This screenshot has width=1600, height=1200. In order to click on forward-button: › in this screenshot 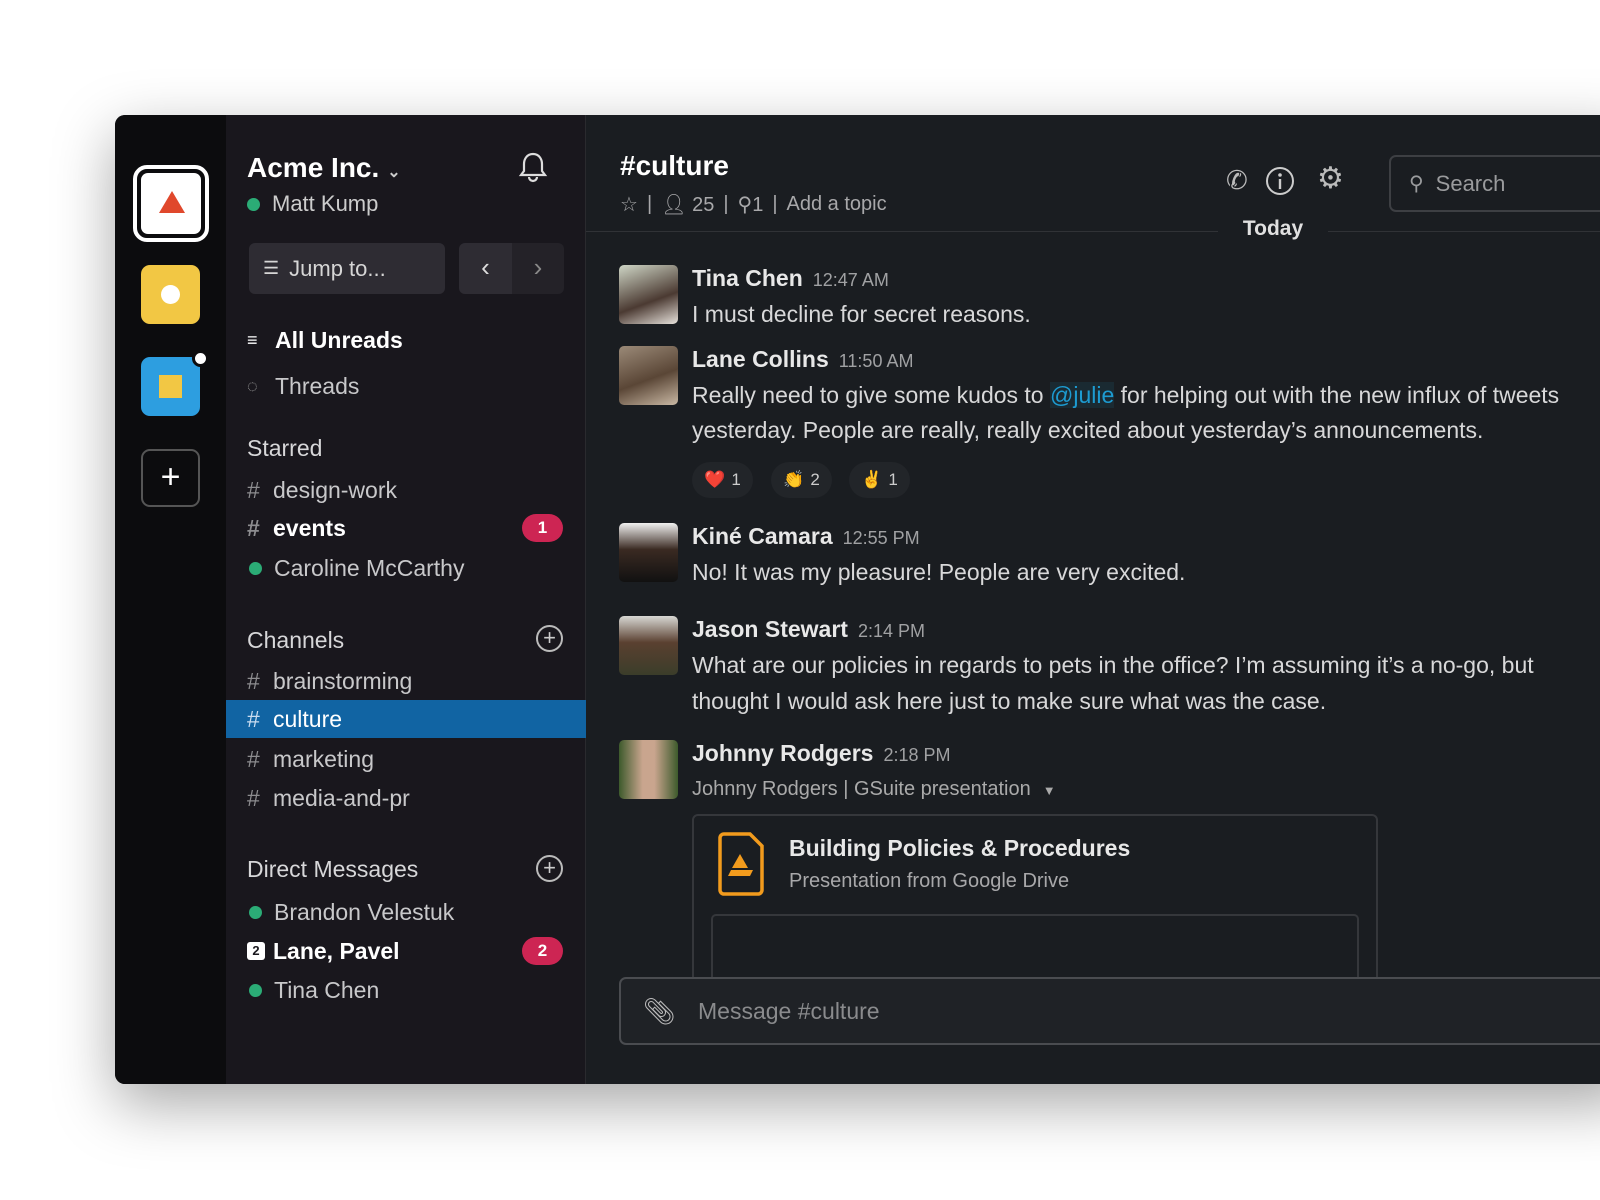, I will do `click(538, 268)`.